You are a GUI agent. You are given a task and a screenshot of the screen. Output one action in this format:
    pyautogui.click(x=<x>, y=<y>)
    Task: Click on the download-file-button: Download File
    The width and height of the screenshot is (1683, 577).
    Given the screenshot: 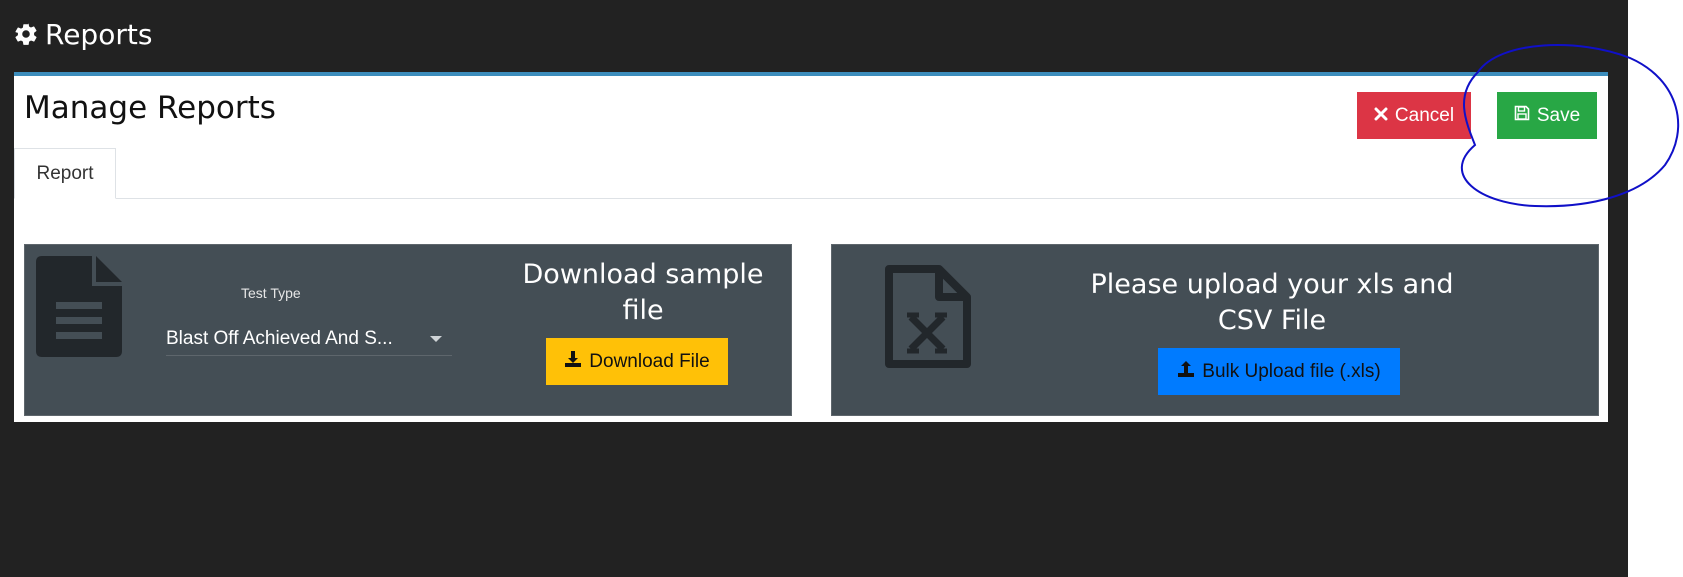 What is the action you would take?
    pyautogui.click(x=637, y=361)
    